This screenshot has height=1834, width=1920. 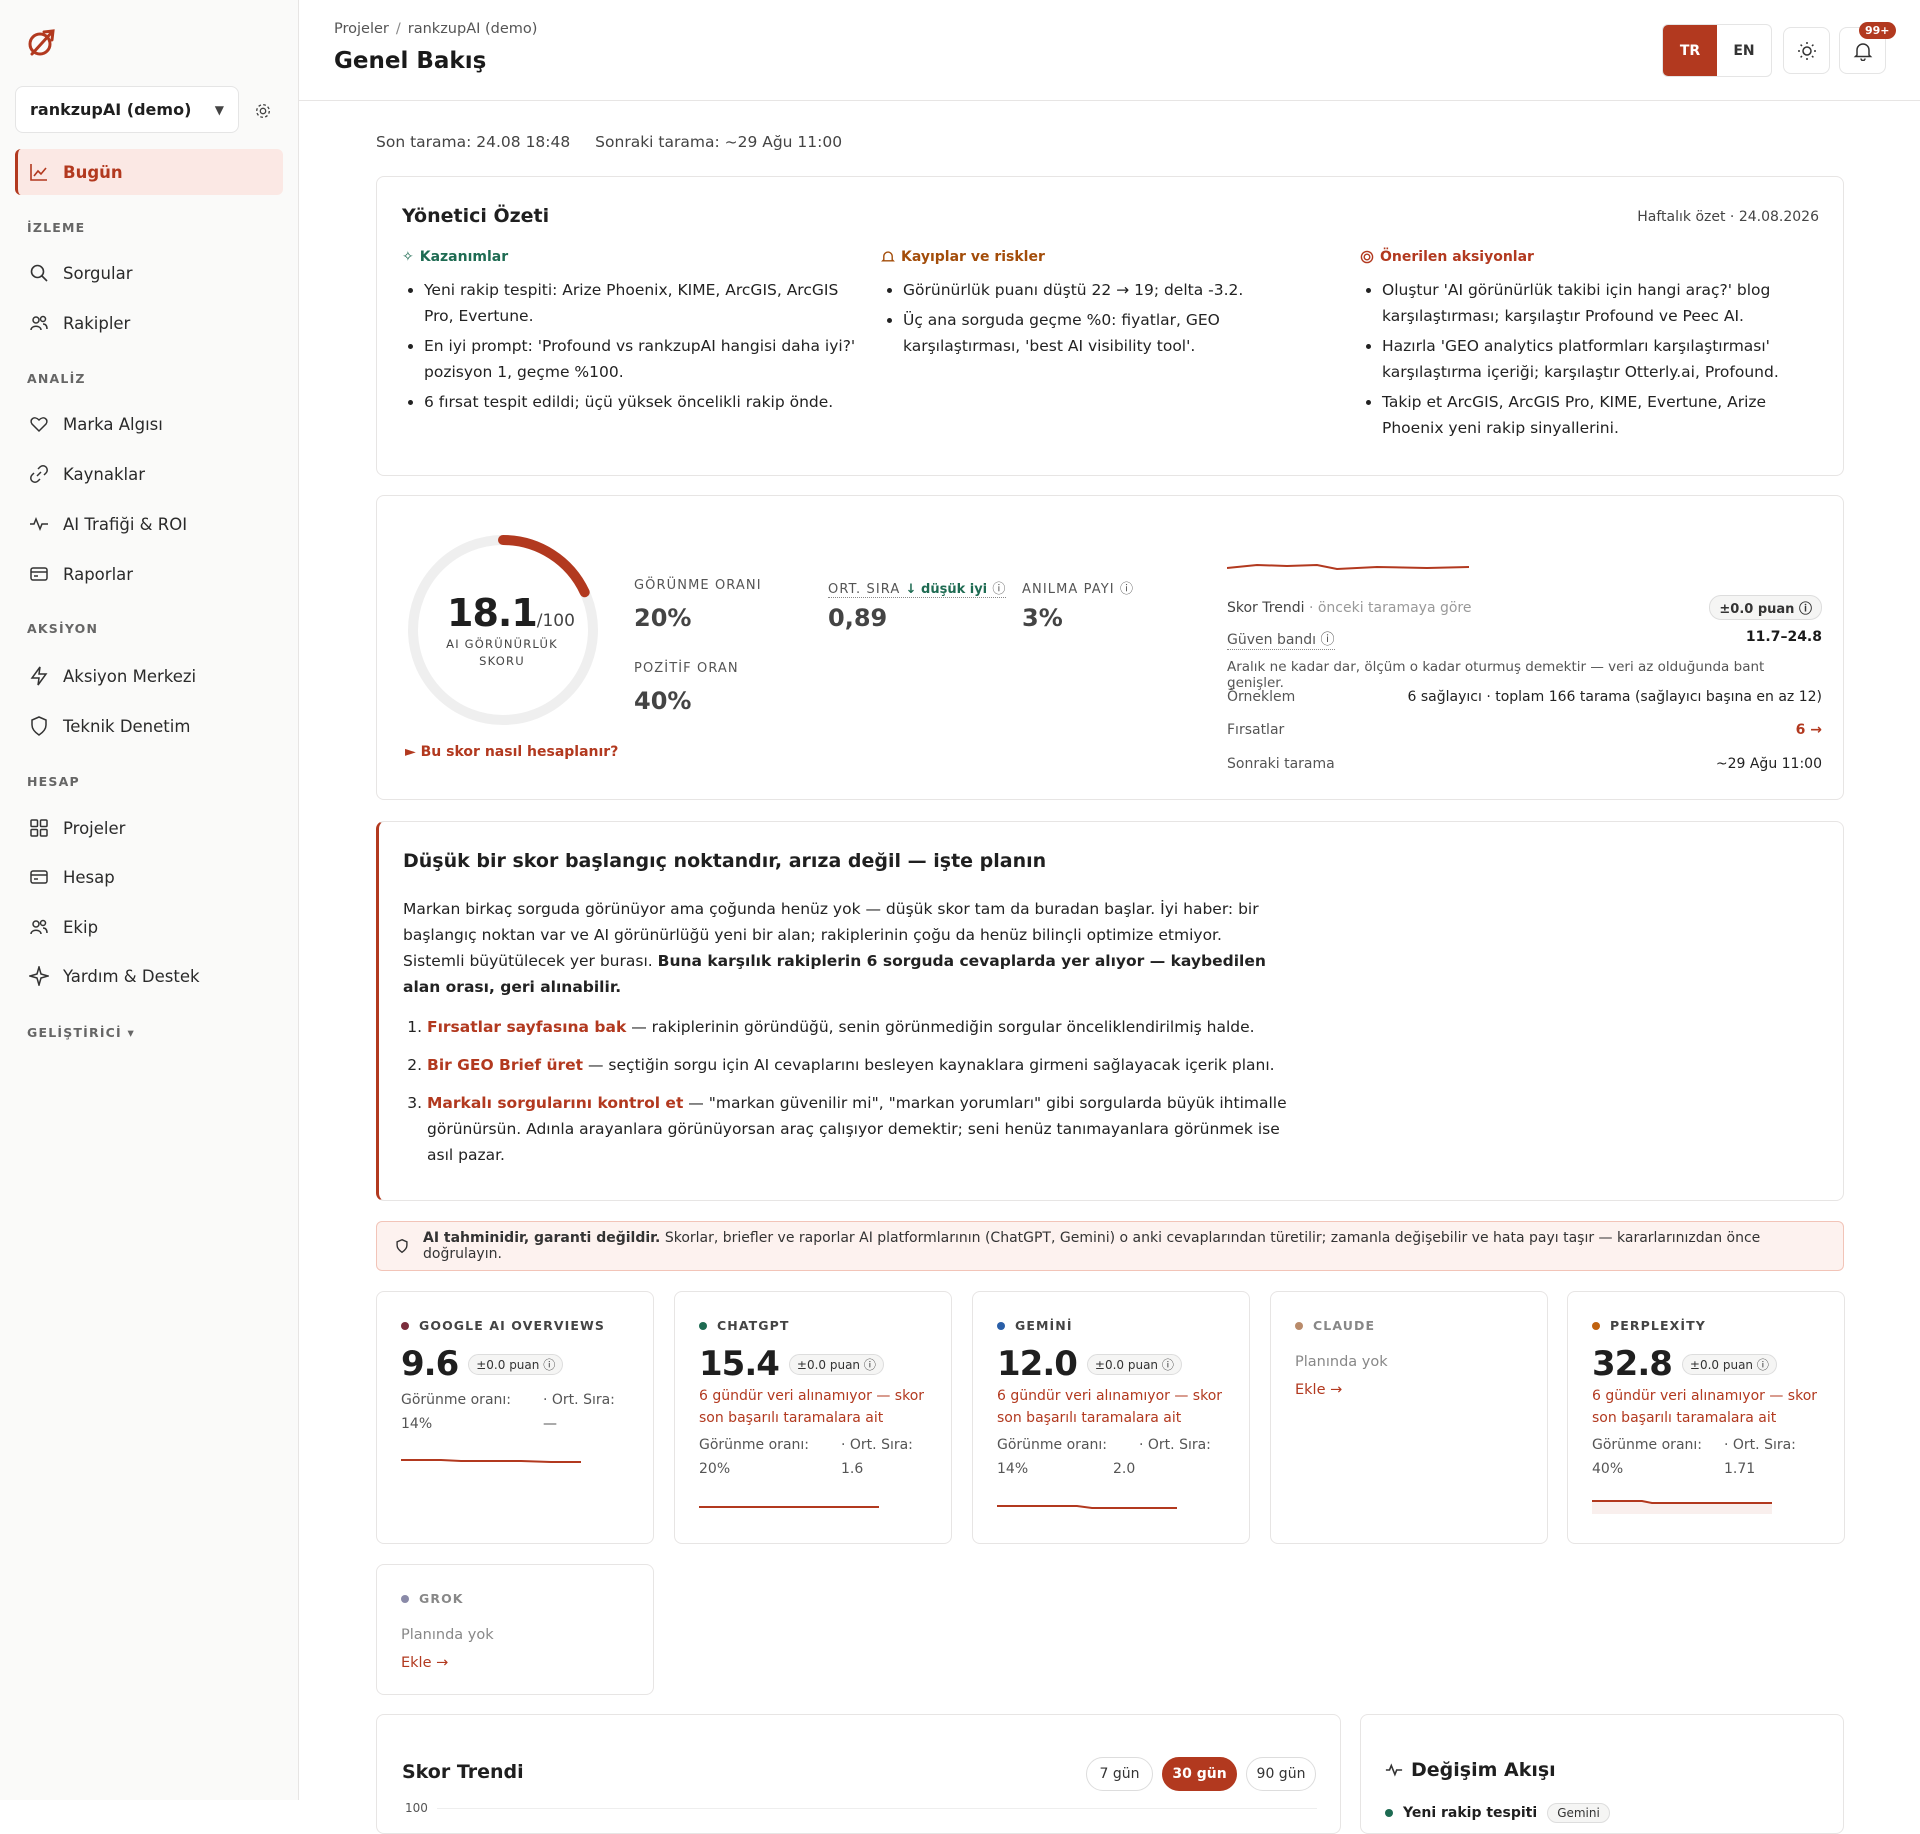 I want to click on lightning-icon, so click(x=39, y=676).